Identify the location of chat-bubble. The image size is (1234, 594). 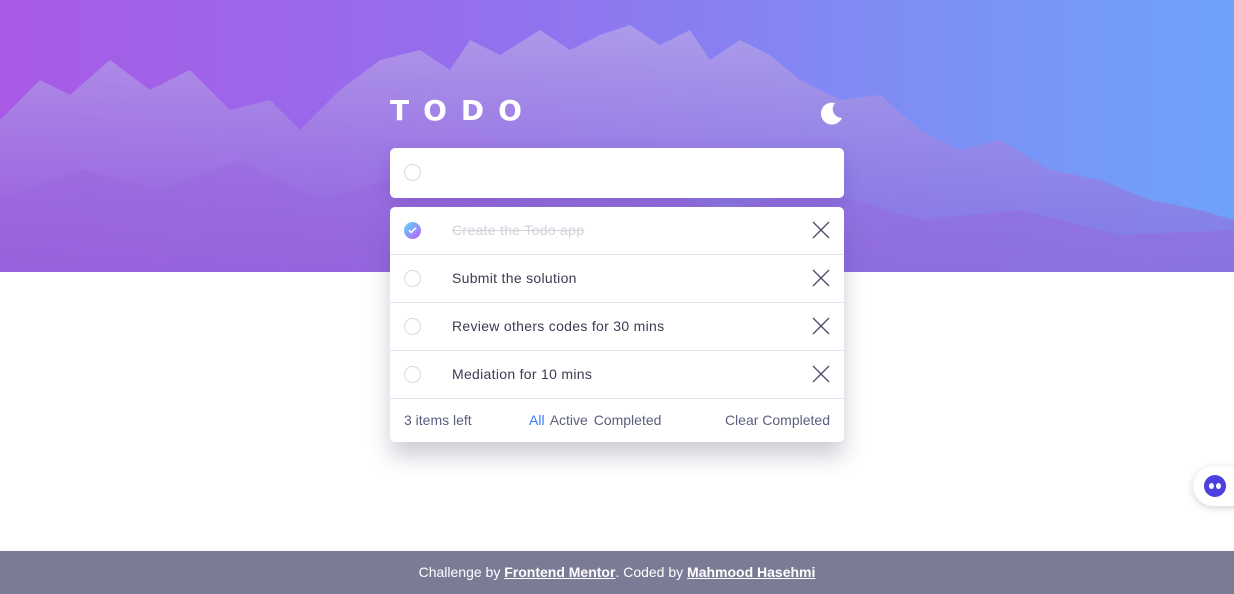
(1215, 486).